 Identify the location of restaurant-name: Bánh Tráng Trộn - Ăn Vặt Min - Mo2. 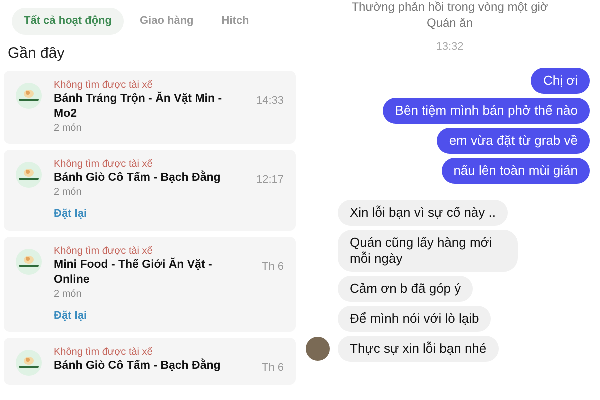
(139, 107).